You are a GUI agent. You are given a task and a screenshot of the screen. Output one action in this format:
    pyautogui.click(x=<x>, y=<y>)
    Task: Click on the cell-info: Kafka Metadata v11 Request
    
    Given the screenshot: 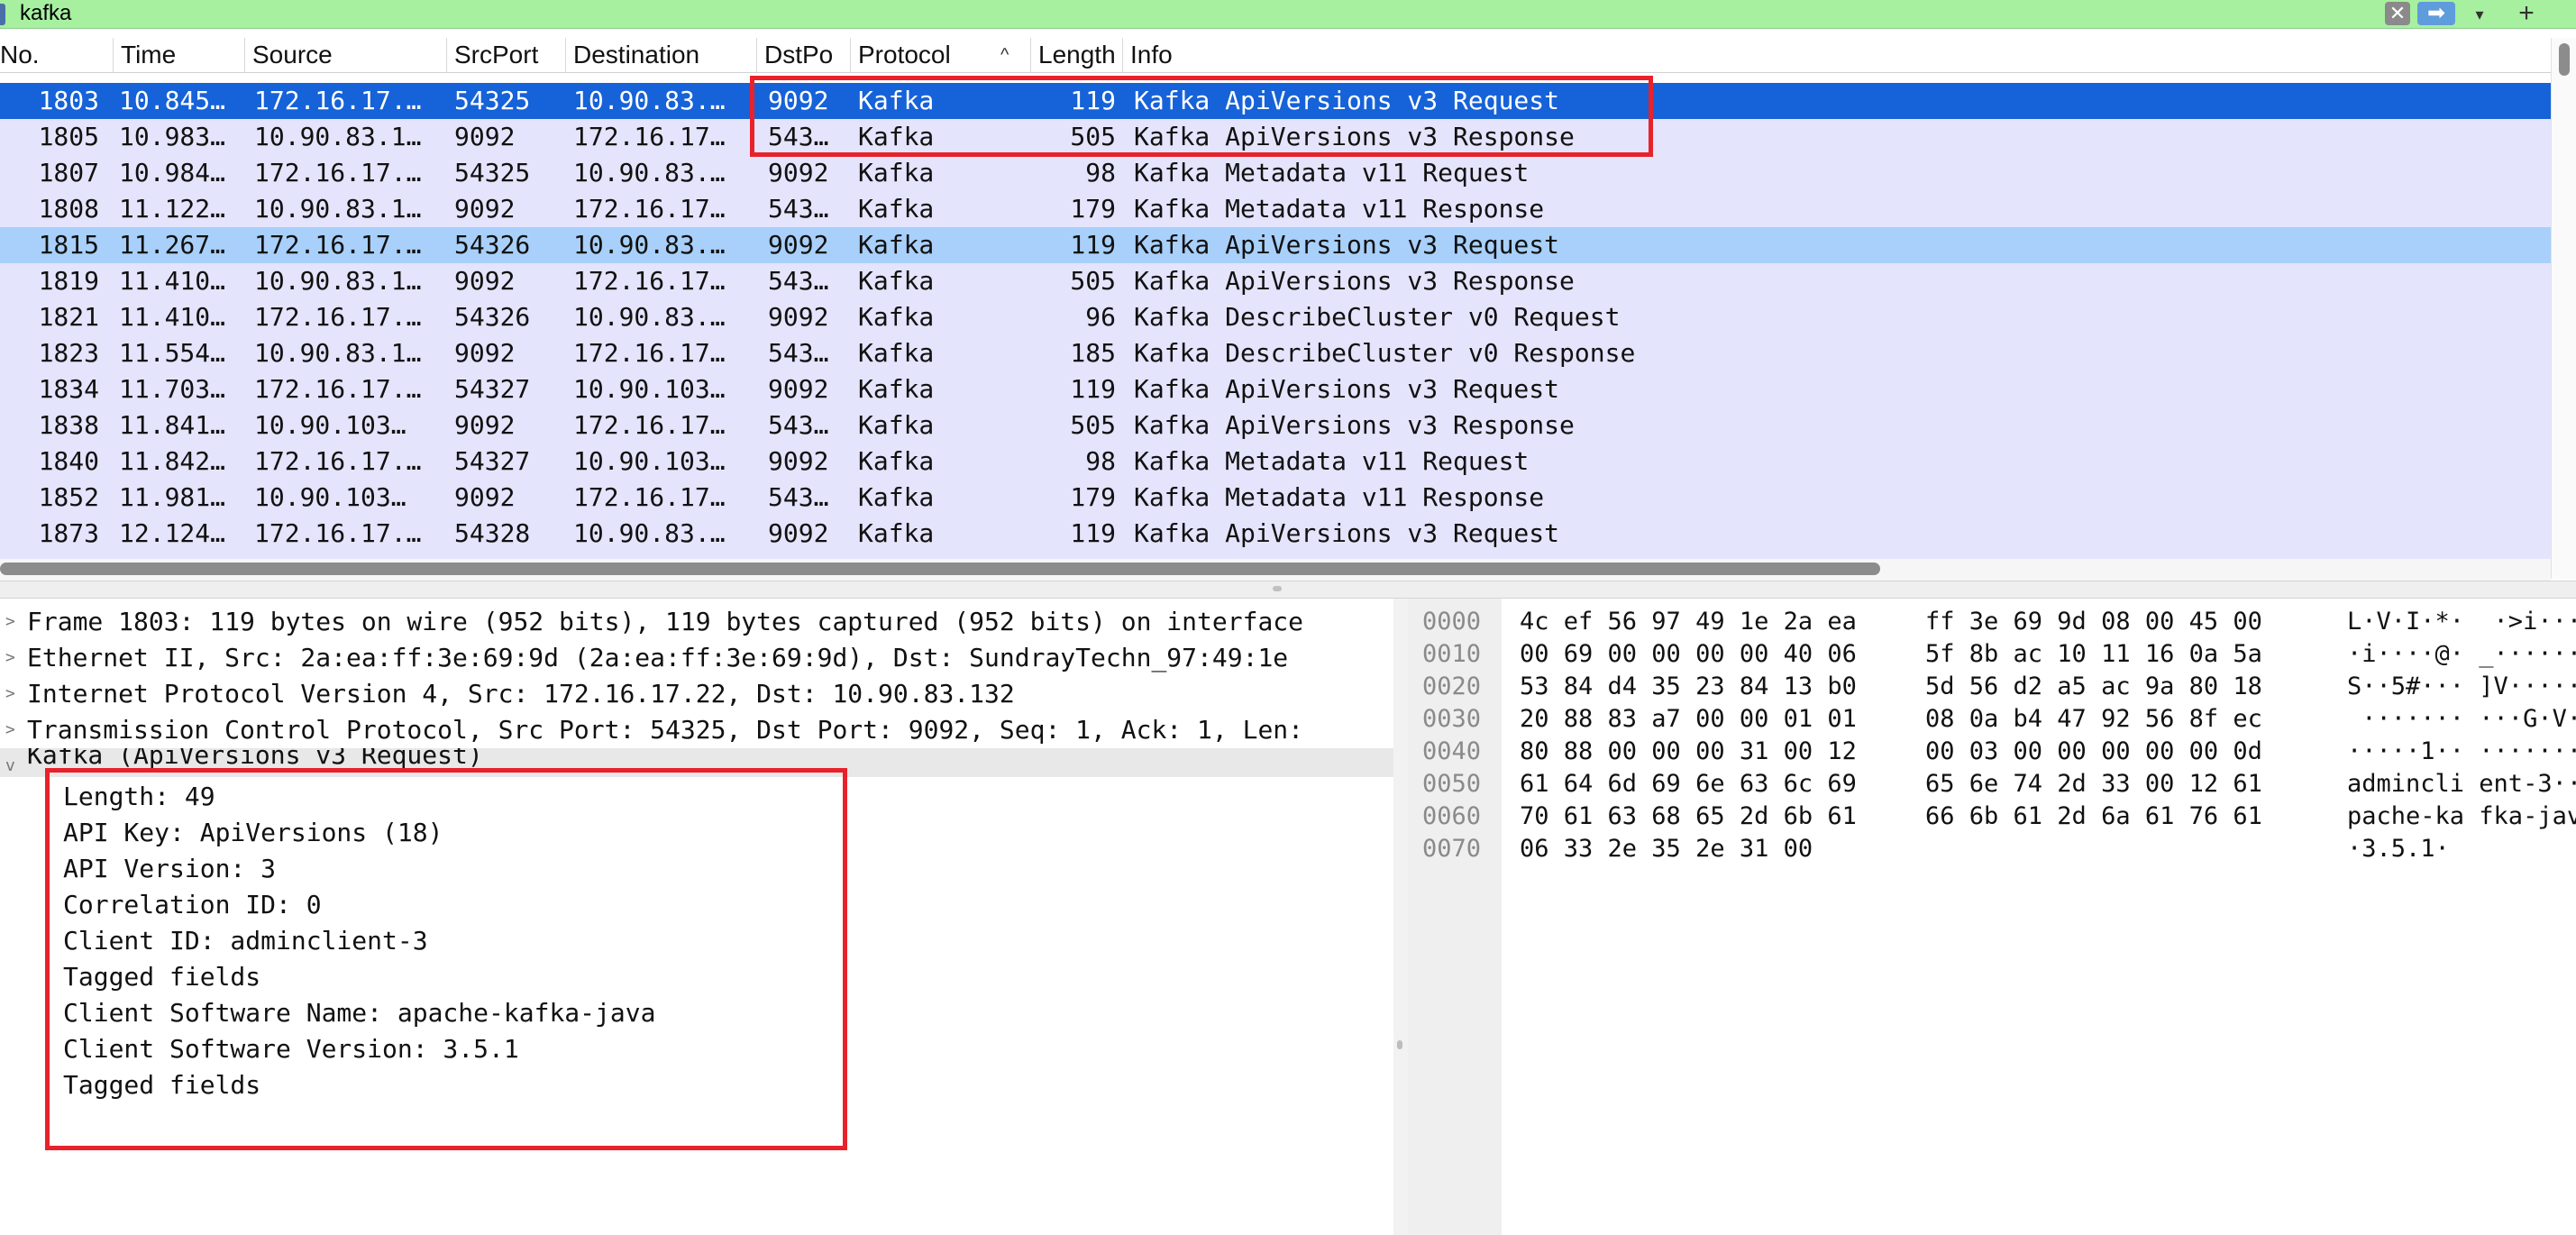 What is the action you would take?
    pyautogui.click(x=1332, y=461)
    